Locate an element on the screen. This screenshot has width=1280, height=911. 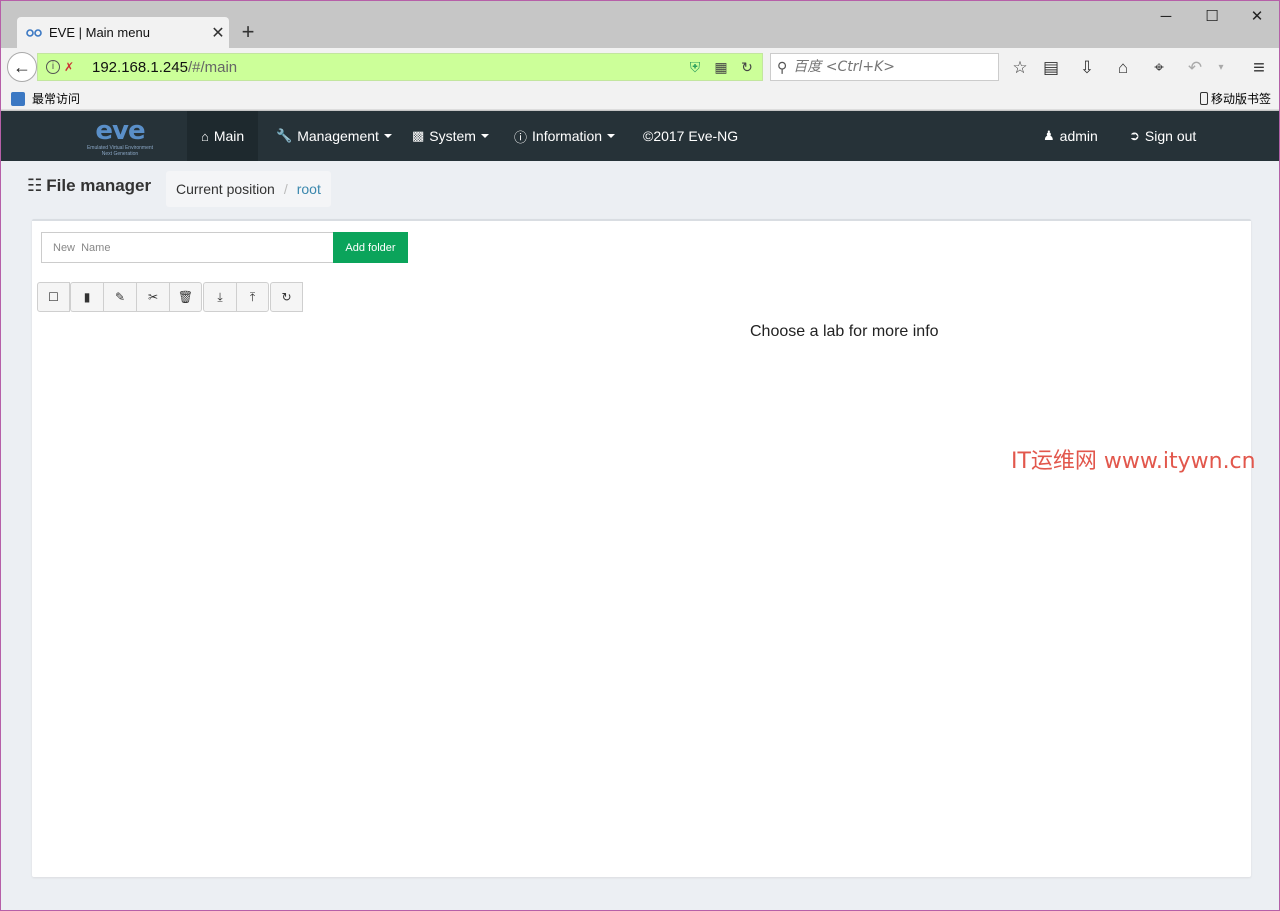
sign-out-icon: ➲ is located at coordinates (1134, 135).